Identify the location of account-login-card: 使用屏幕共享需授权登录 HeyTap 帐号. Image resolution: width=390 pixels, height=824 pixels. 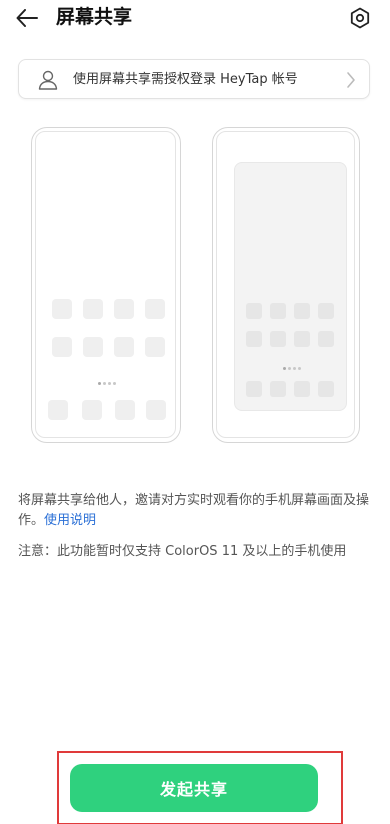
(194, 79).